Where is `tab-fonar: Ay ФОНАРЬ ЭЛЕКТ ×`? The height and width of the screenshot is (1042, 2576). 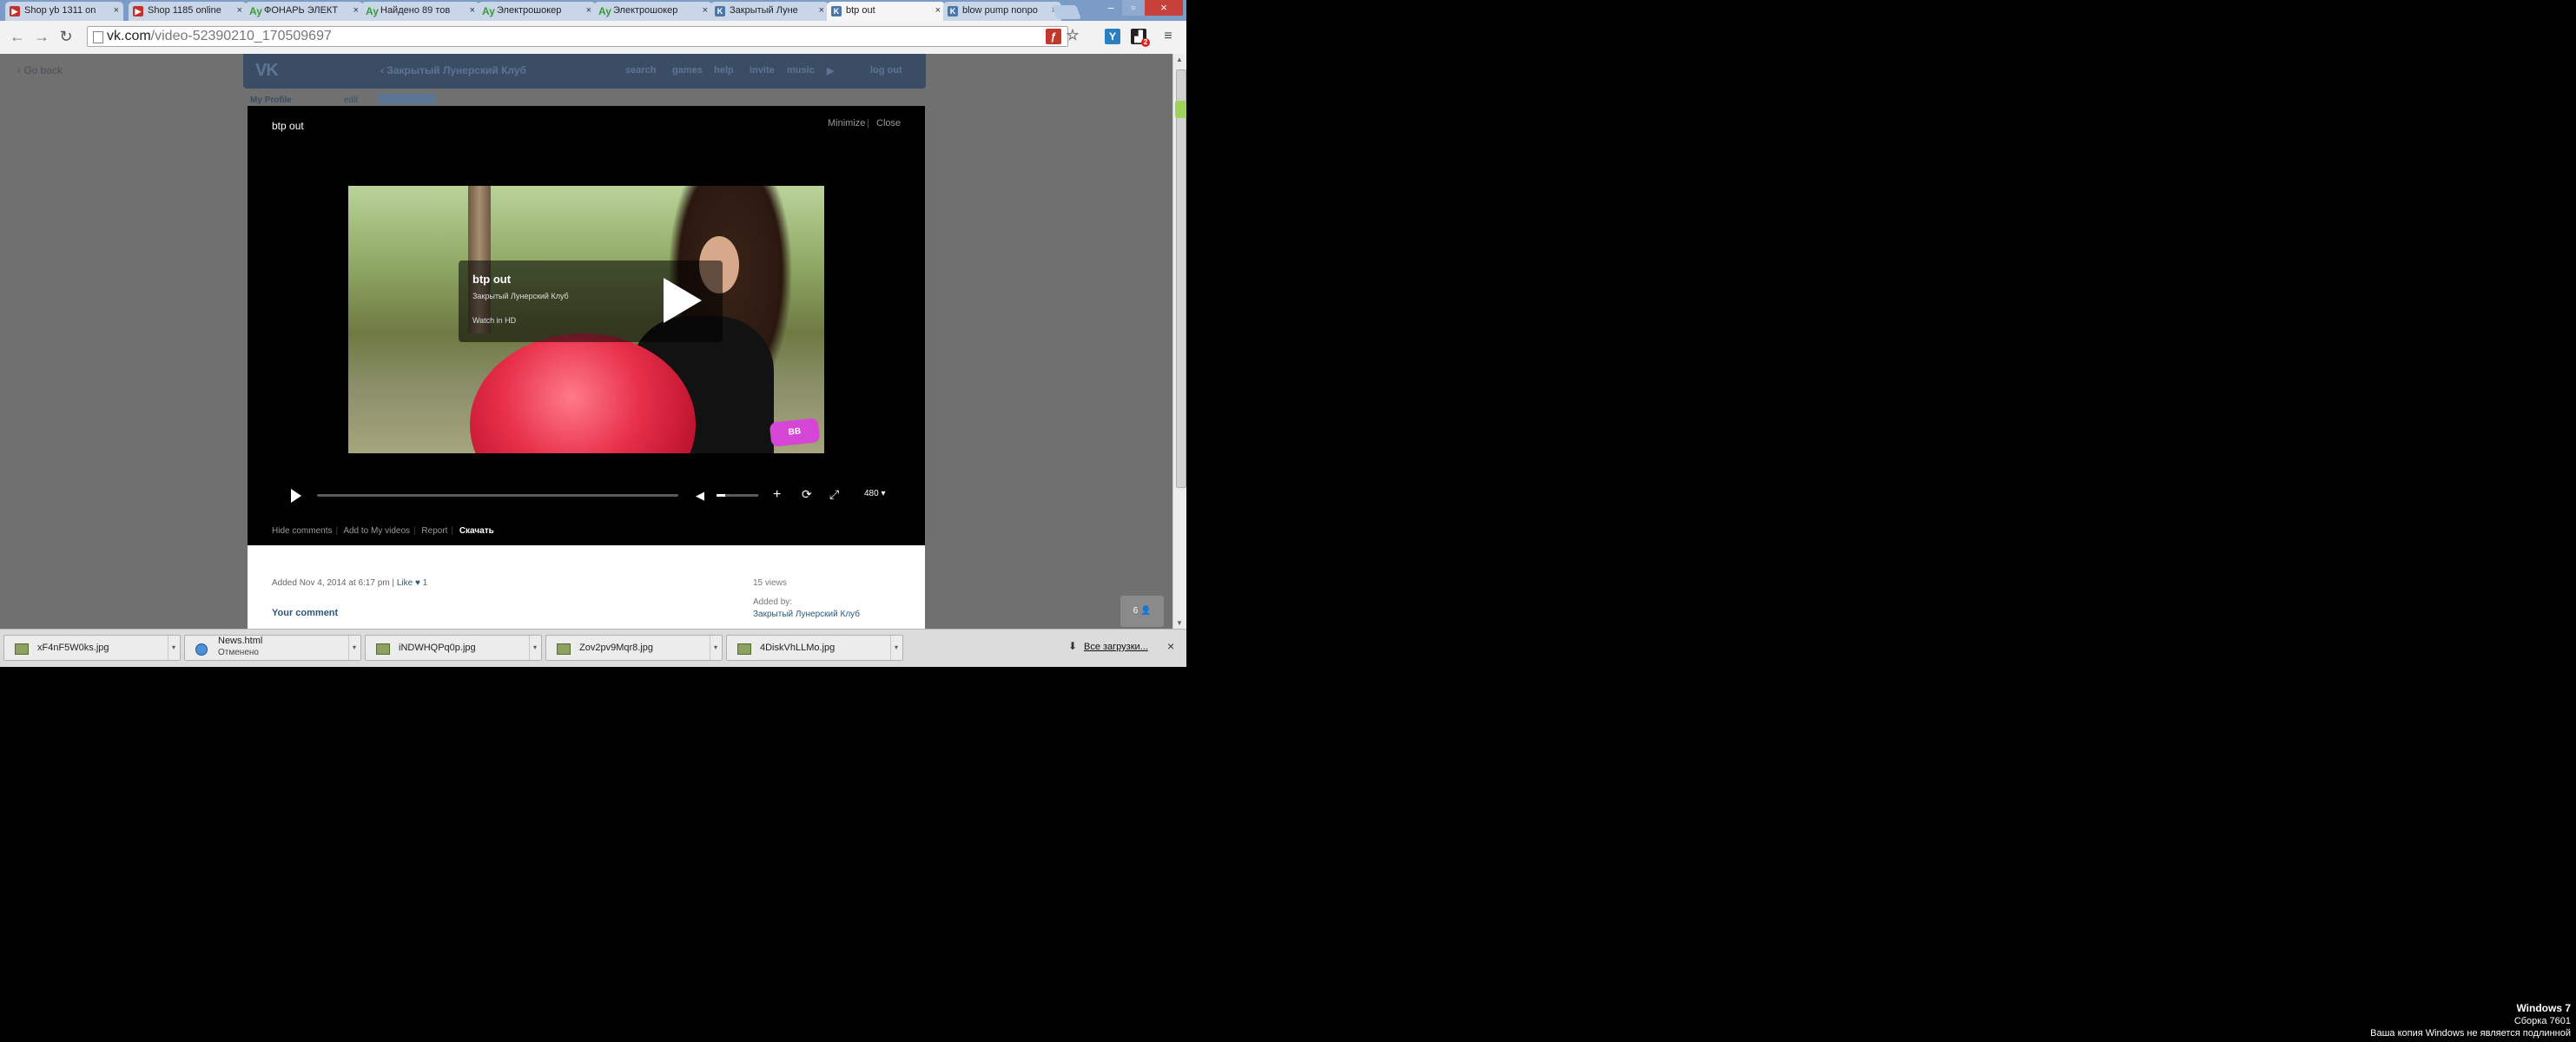 tab-fonar: Ay ФОНАРЬ ЭЛЕКТ × is located at coordinates (304, 11).